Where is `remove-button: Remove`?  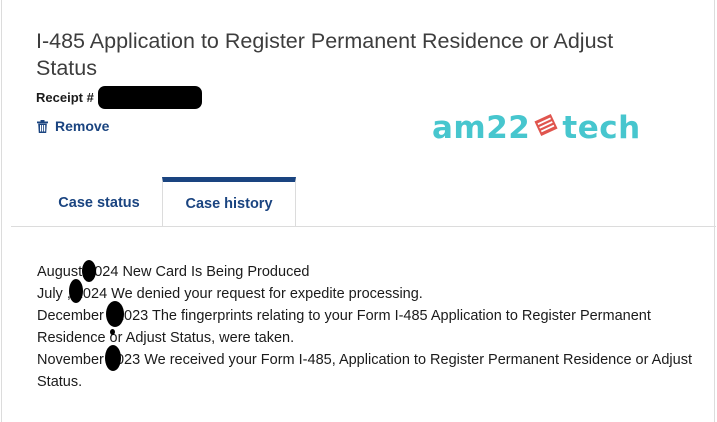
remove-button: Remove is located at coordinates (73, 126).